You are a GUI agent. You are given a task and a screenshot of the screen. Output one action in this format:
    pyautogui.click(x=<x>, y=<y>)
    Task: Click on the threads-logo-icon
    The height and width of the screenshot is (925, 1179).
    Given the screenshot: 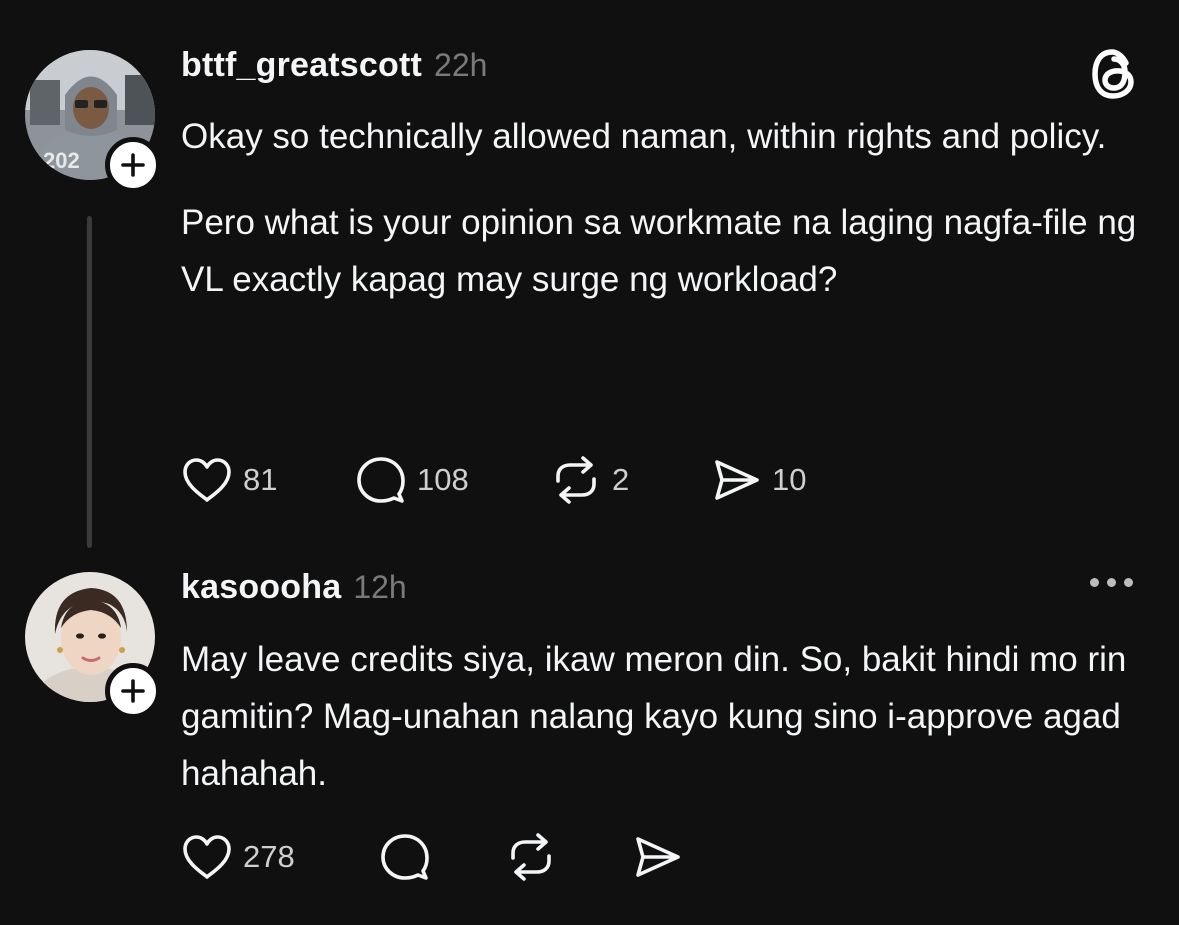 What is the action you would take?
    pyautogui.click(x=1114, y=76)
    